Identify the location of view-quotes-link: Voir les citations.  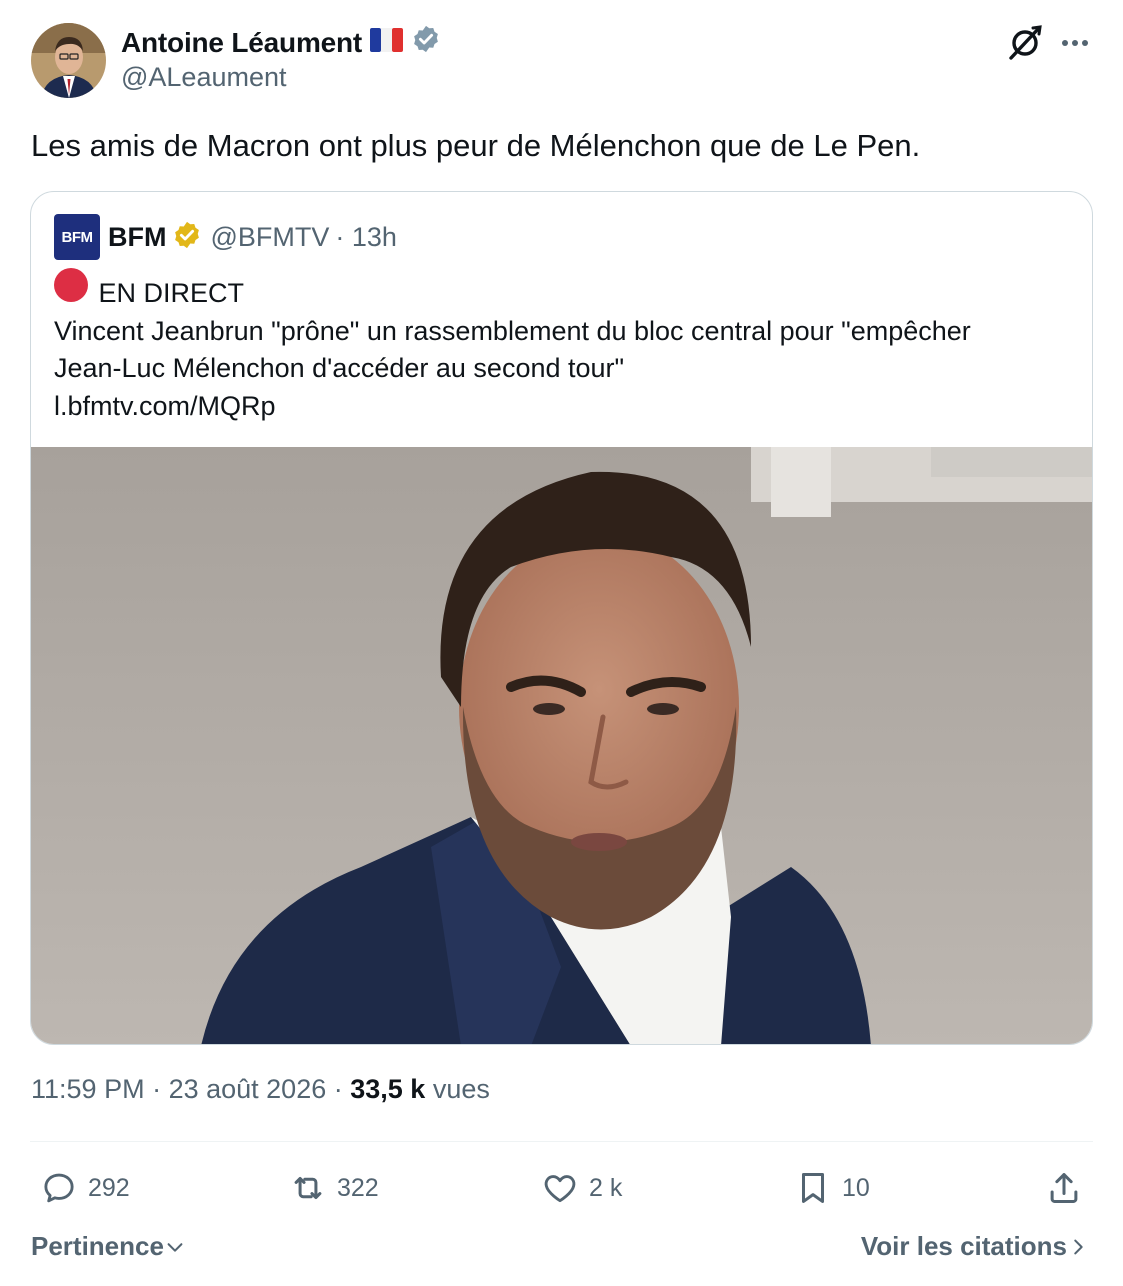
(975, 1246).